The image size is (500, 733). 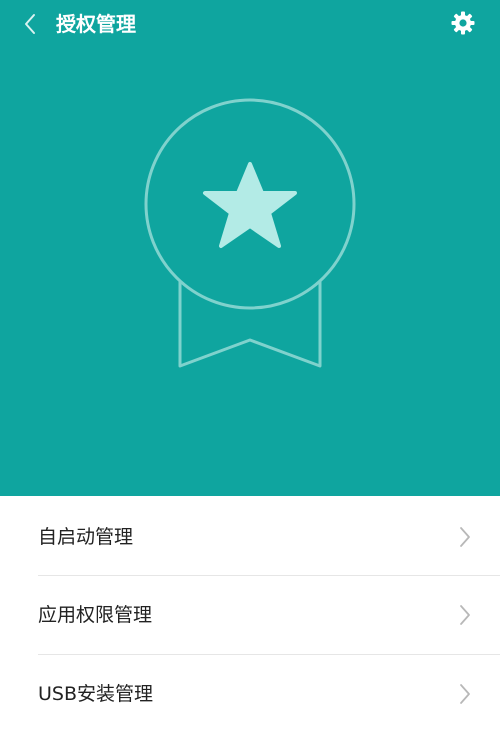 What do you see at coordinates (250, 537) in the screenshot?
I see `list-item-autostart: 自启动管理` at bounding box center [250, 537].